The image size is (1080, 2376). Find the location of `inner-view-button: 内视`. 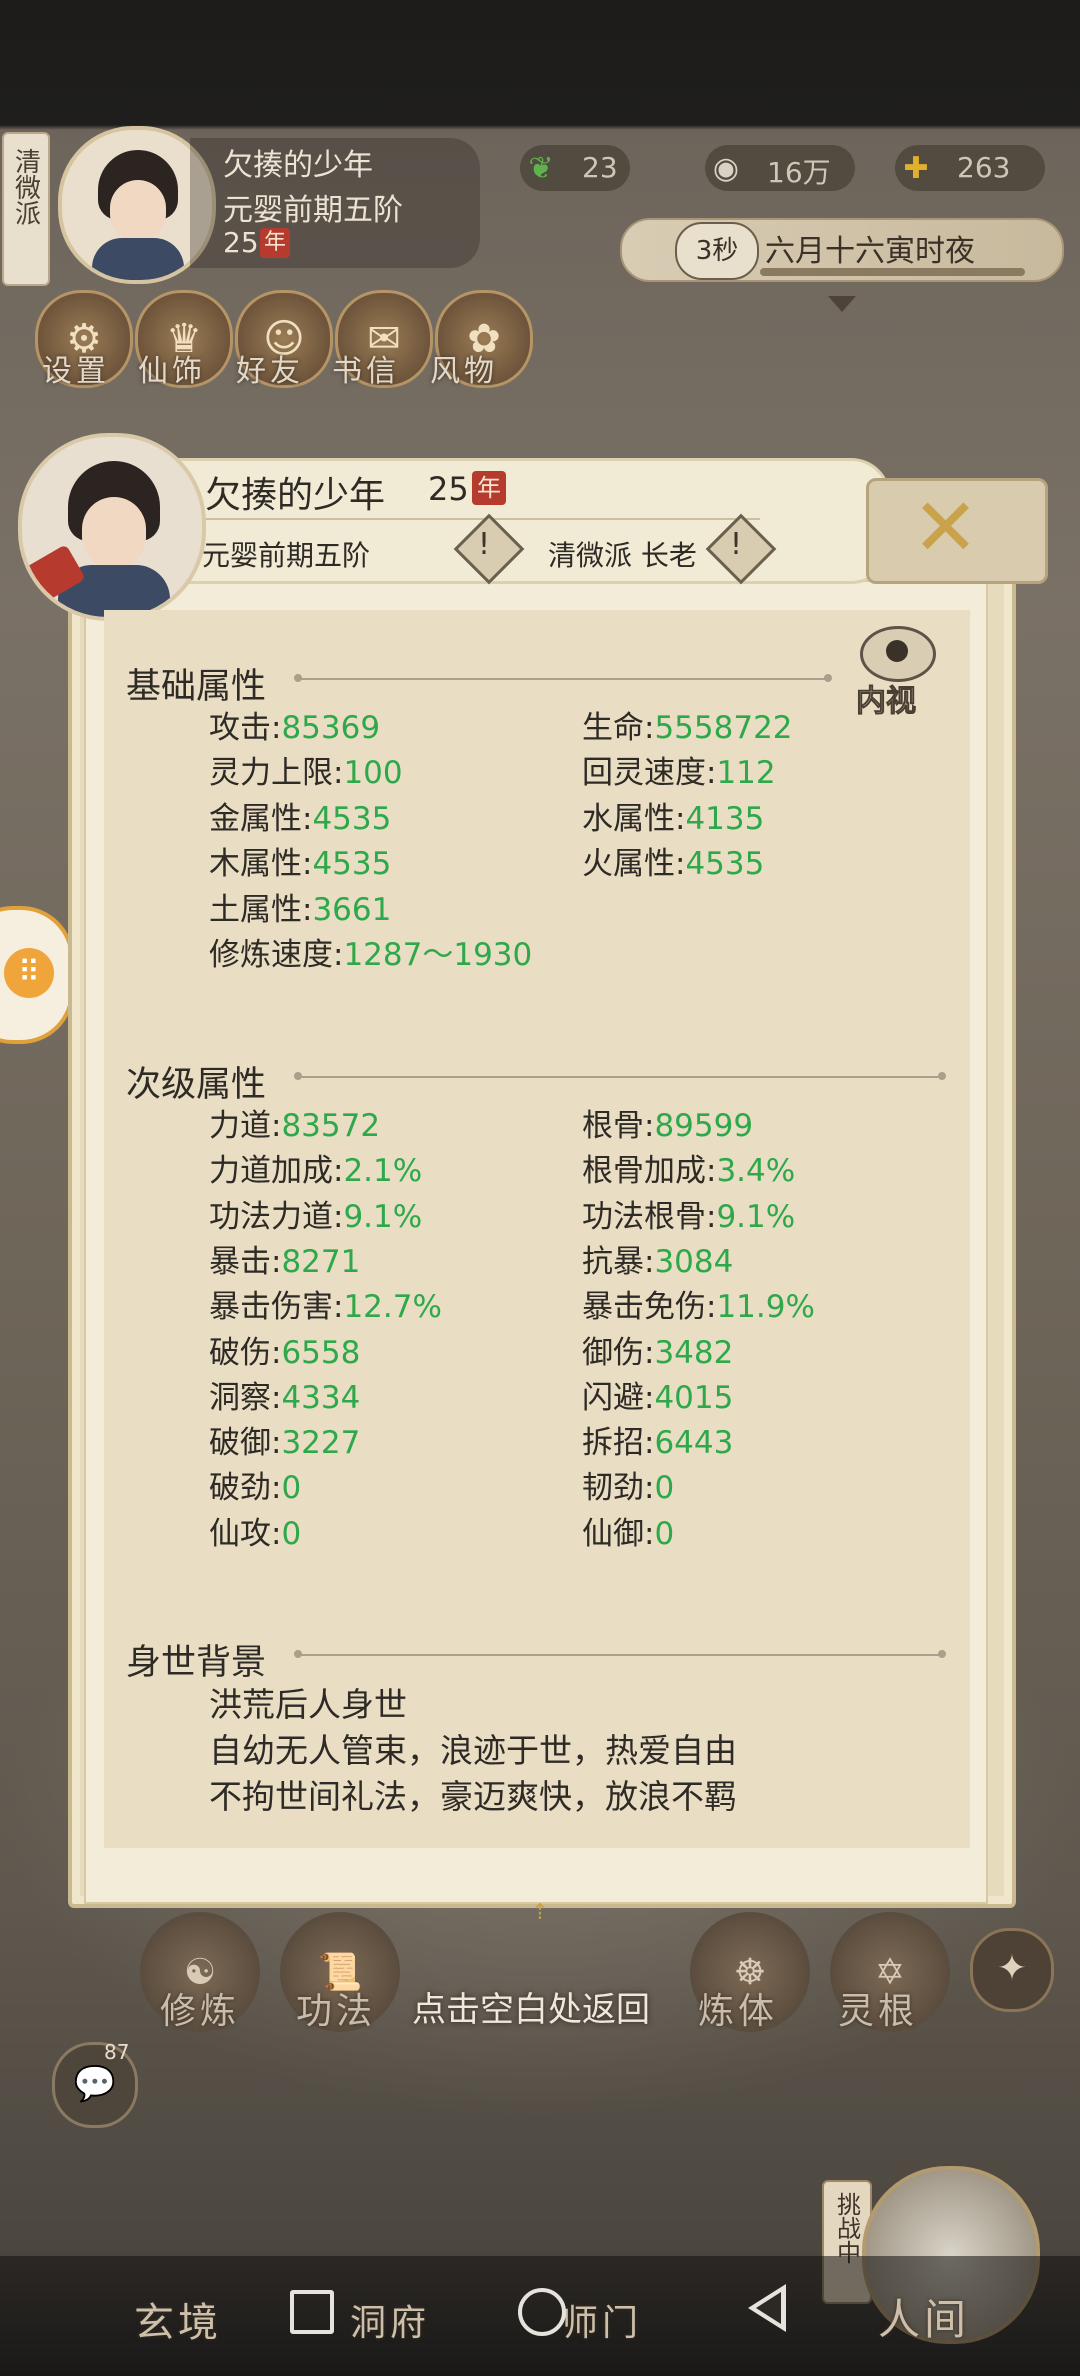

inner-view-button: 内视 is located at coordinates (898, 673).